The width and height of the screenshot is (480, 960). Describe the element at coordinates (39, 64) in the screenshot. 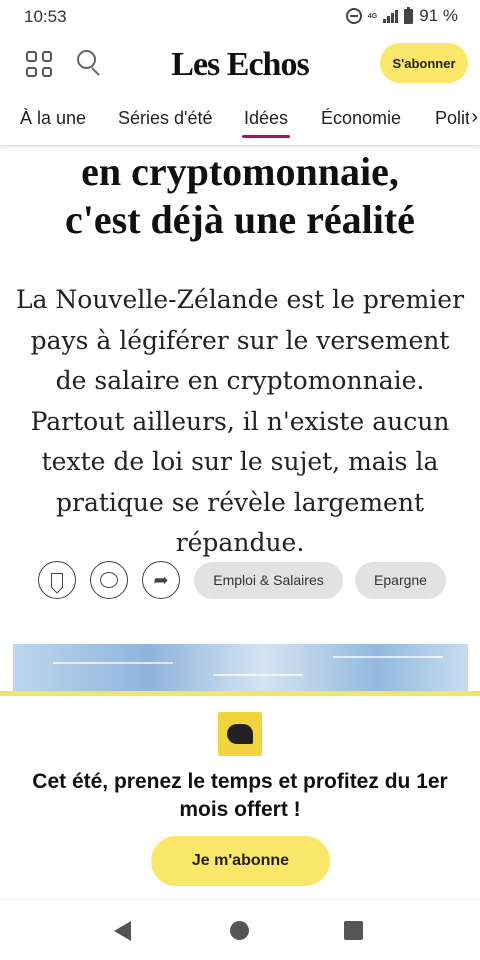

I see `menu-grid-icon` at that location.